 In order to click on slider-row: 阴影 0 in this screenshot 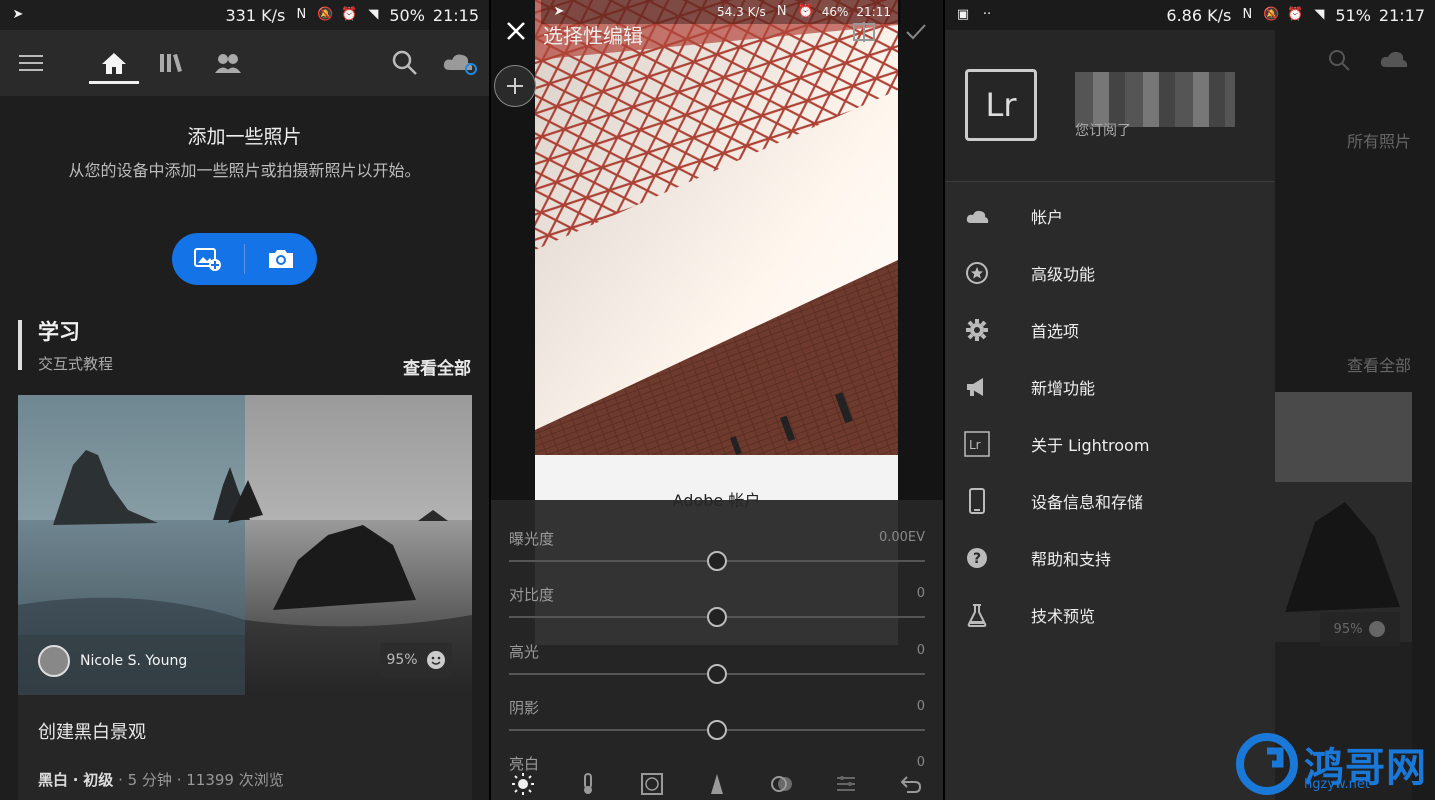, I will do `click(717, 709)`.